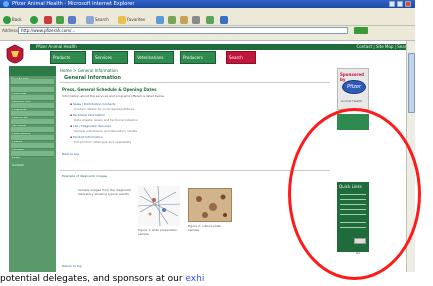 The height and width of the screenshot is (286, 433). What do you see at coordinates (196, 20) in the screenshot?
I see `print-icon` at bounding box center [196, 20].